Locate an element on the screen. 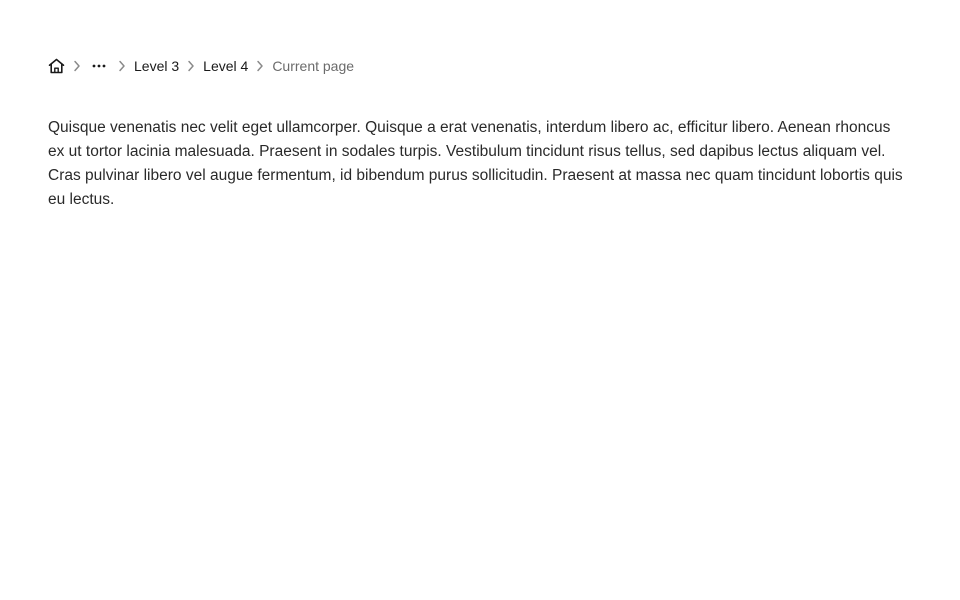 This screenshot has height=600, width=960. breadcrumb-more-button is located at coordinates (99, 66).